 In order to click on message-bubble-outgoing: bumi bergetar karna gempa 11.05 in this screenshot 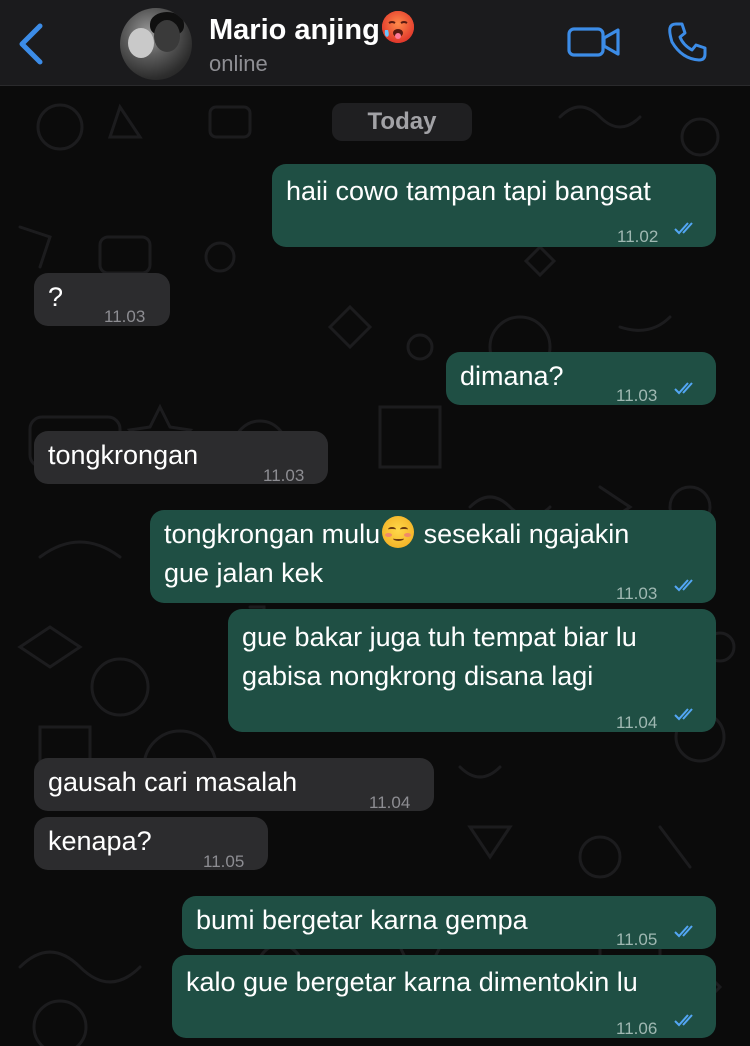, I will do `click(449, 922)`.